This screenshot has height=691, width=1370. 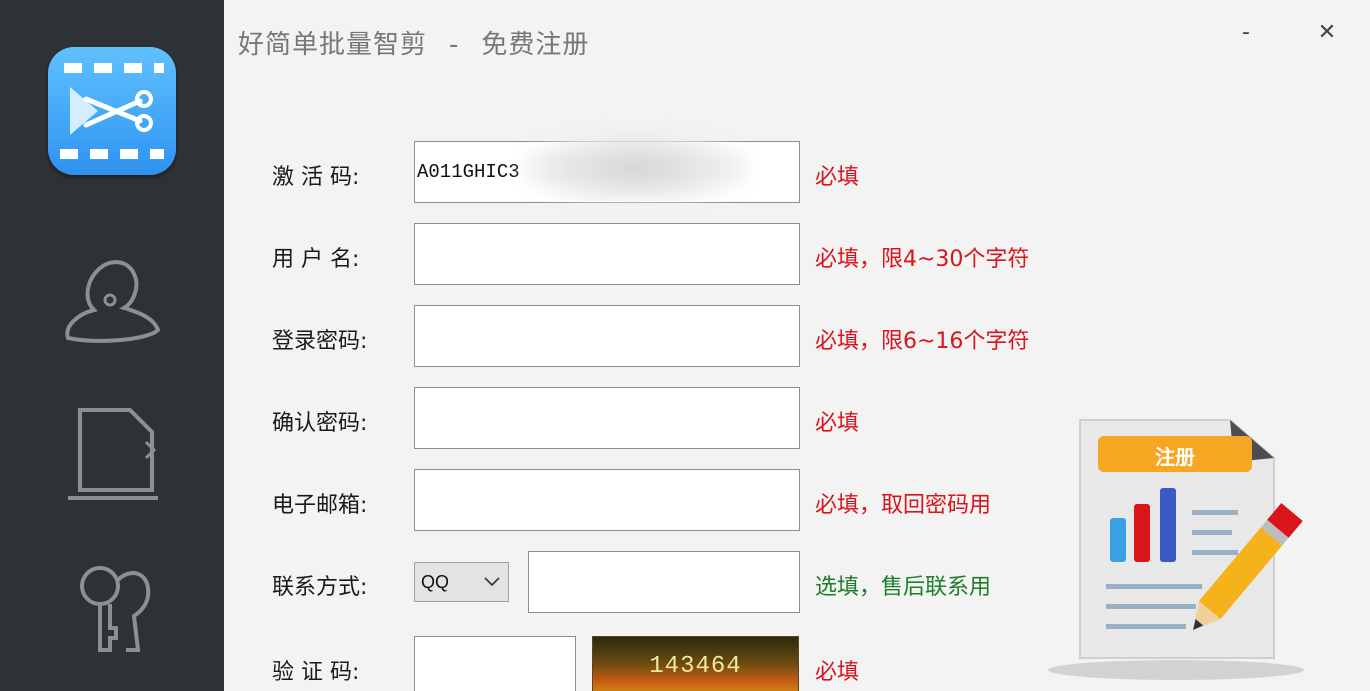 I want to click on captcha-input, so click(x=495, y=663).